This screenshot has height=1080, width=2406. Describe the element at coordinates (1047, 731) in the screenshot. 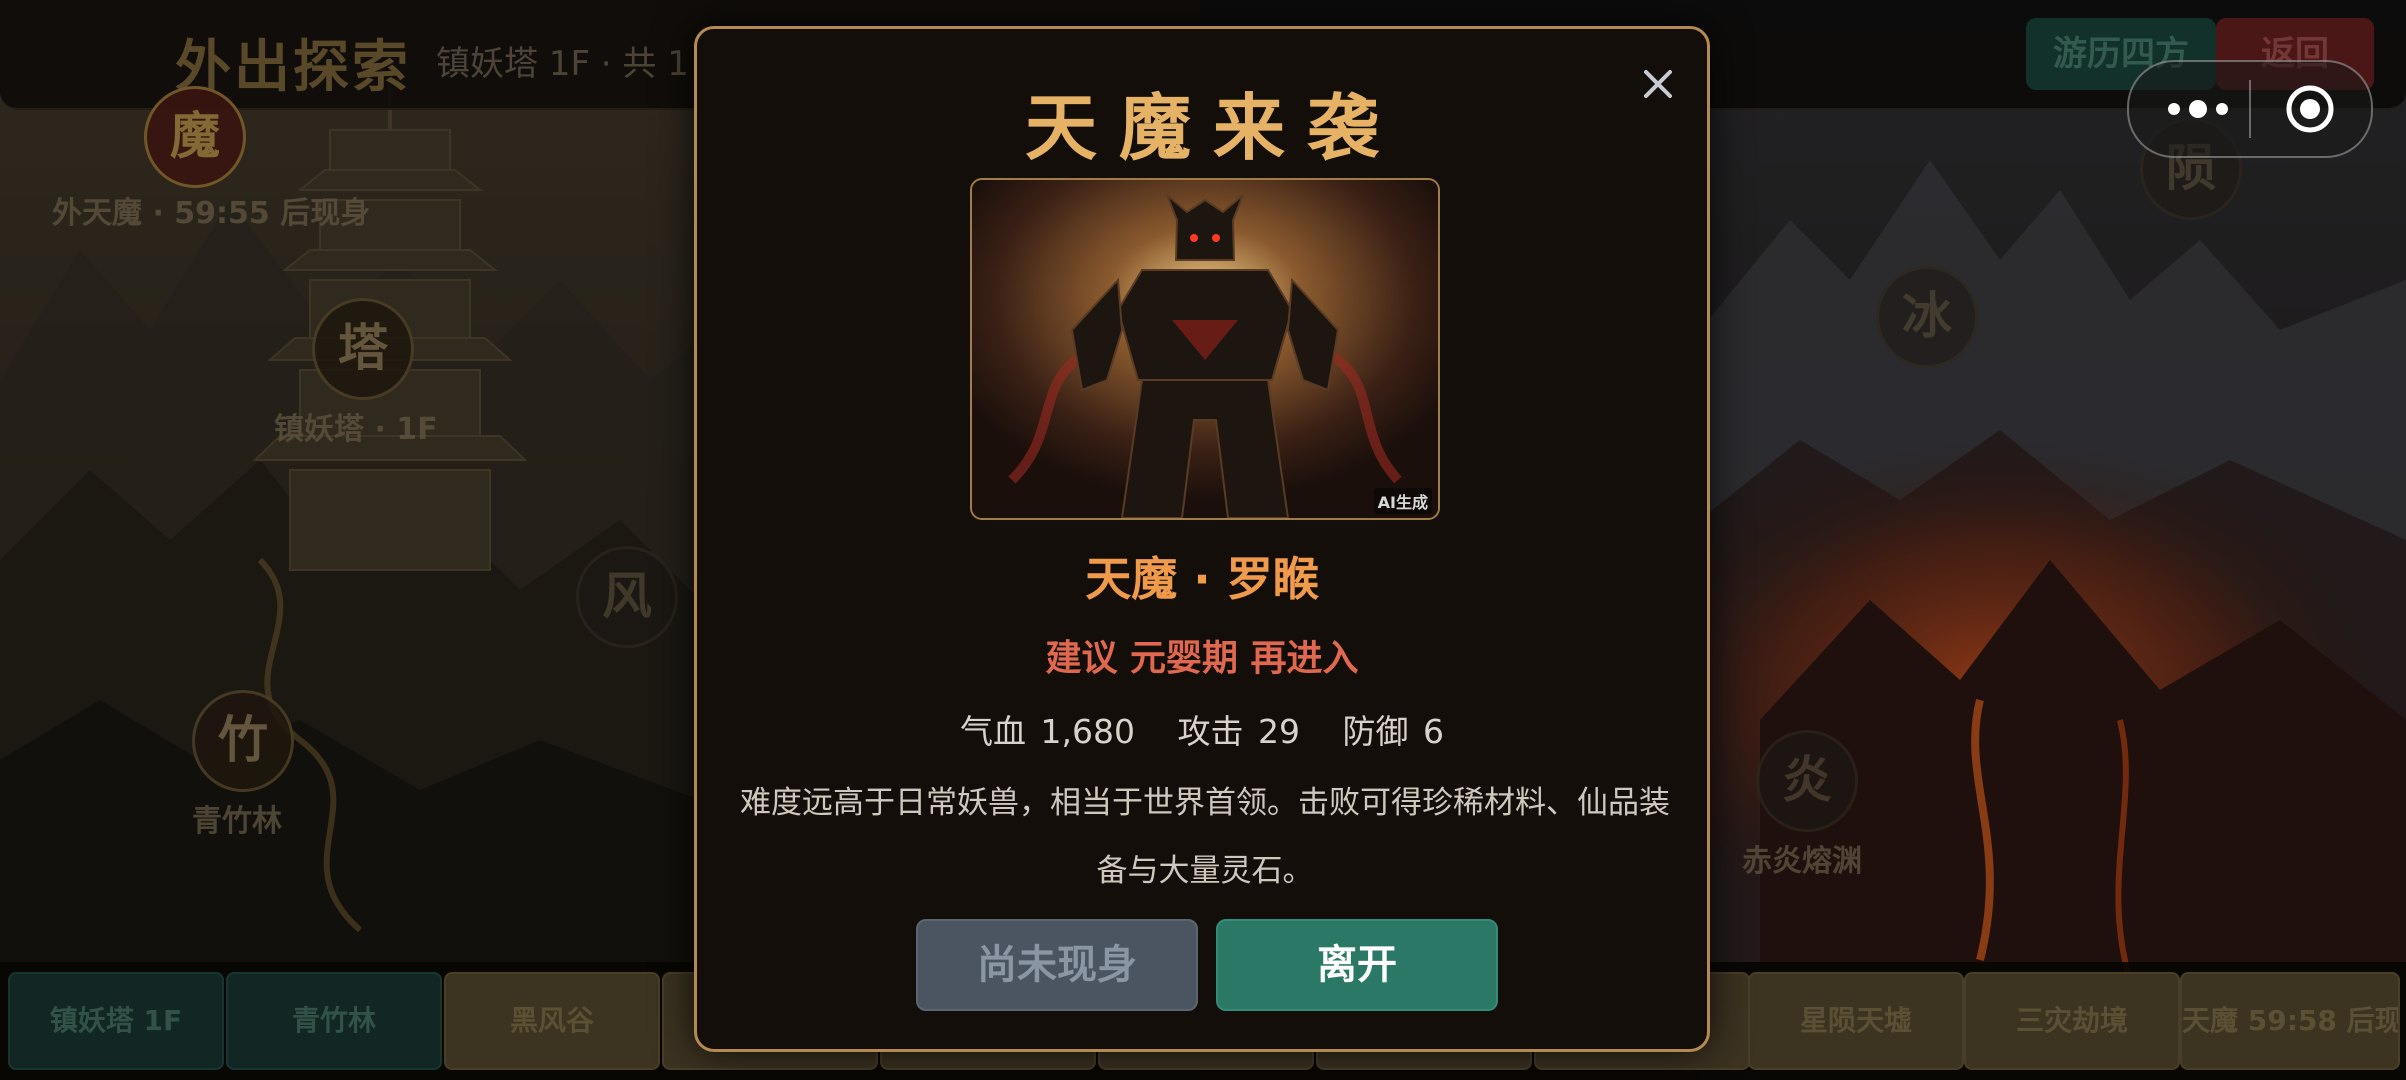

I see `stat-hp: 气血 1,680` at that location.